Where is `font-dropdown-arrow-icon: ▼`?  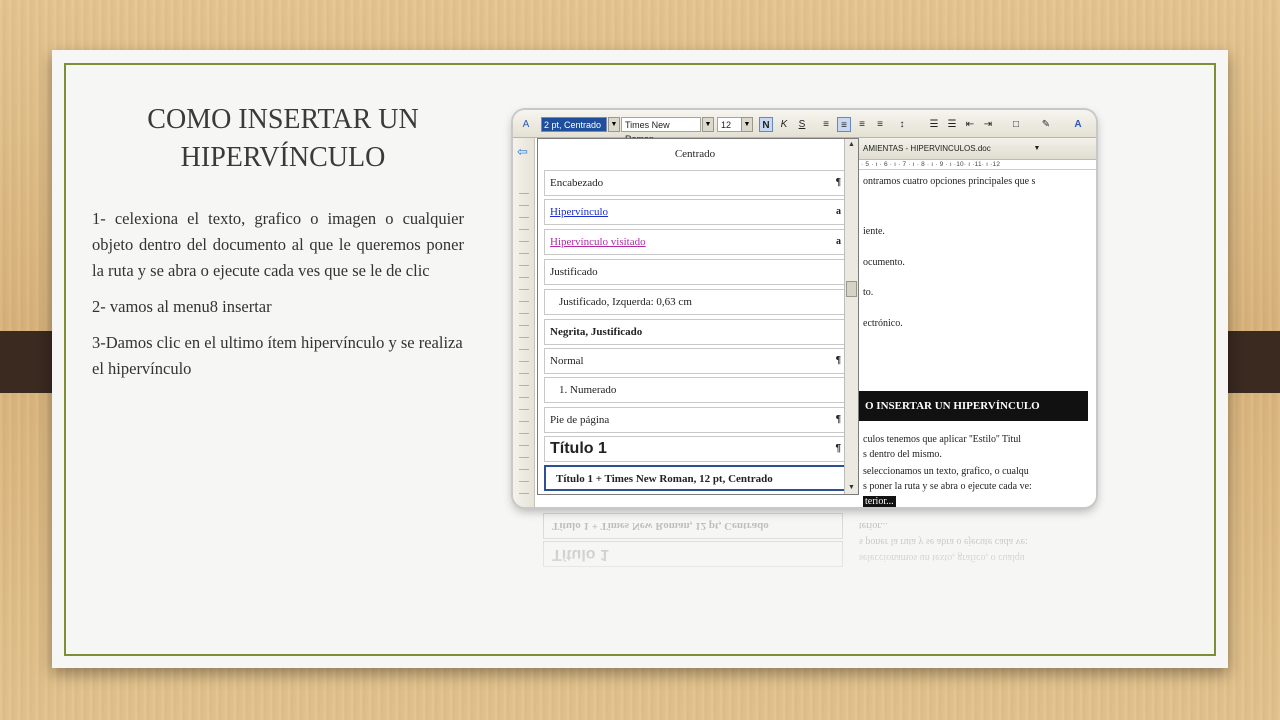
font-dropdown-arrow-icon: ▼ is located at coordinates (708, 124).